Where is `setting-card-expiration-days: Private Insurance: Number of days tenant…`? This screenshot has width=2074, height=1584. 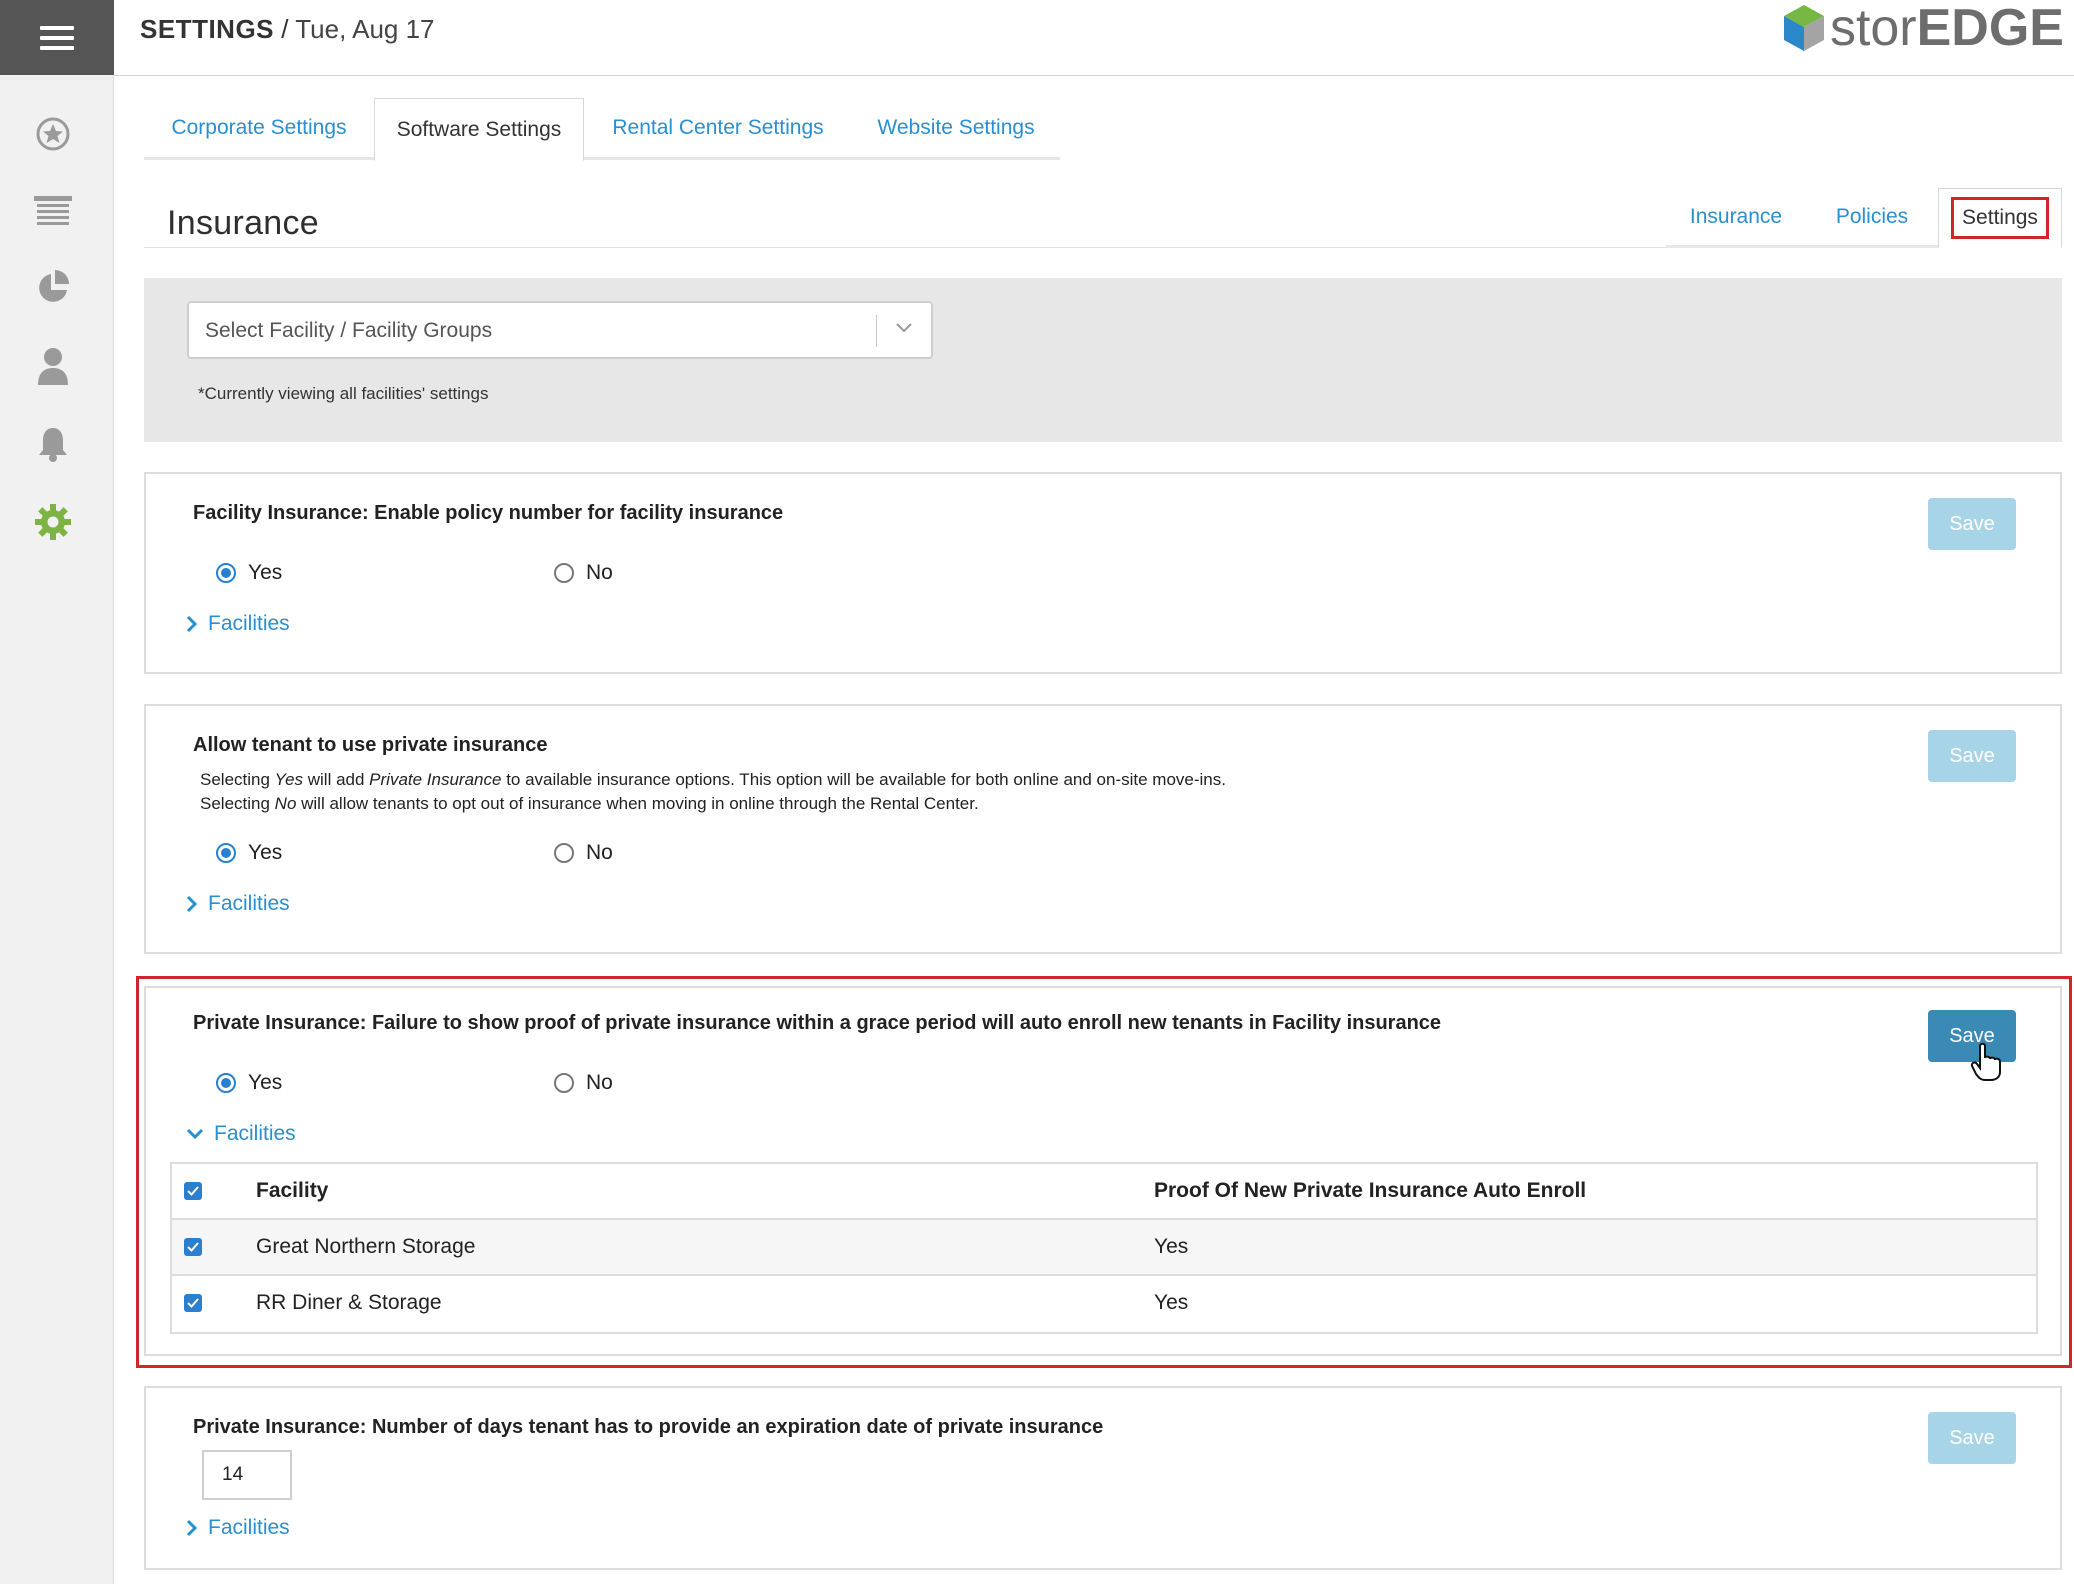
setting-card-expiration-days: Private Insurance: Number of days tenant… is located at coordinates (1103, 1478).